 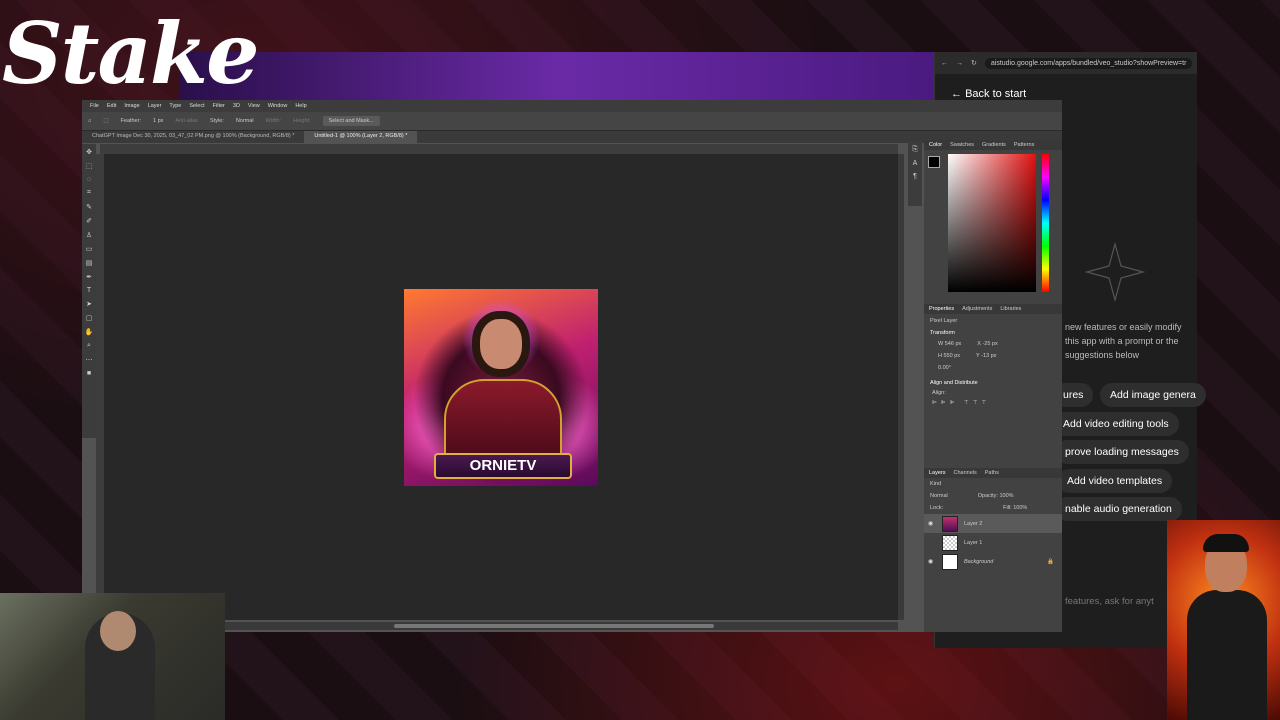 I want to click on y-field: -13 px, so click(x=988, y=356).